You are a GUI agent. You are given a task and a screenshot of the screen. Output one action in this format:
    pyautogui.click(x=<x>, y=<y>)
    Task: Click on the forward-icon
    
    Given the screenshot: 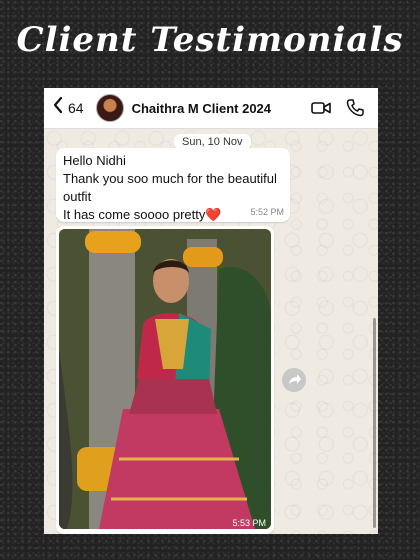 What is the action you would take?
    pyautogui.click(x=294, y=380)
    